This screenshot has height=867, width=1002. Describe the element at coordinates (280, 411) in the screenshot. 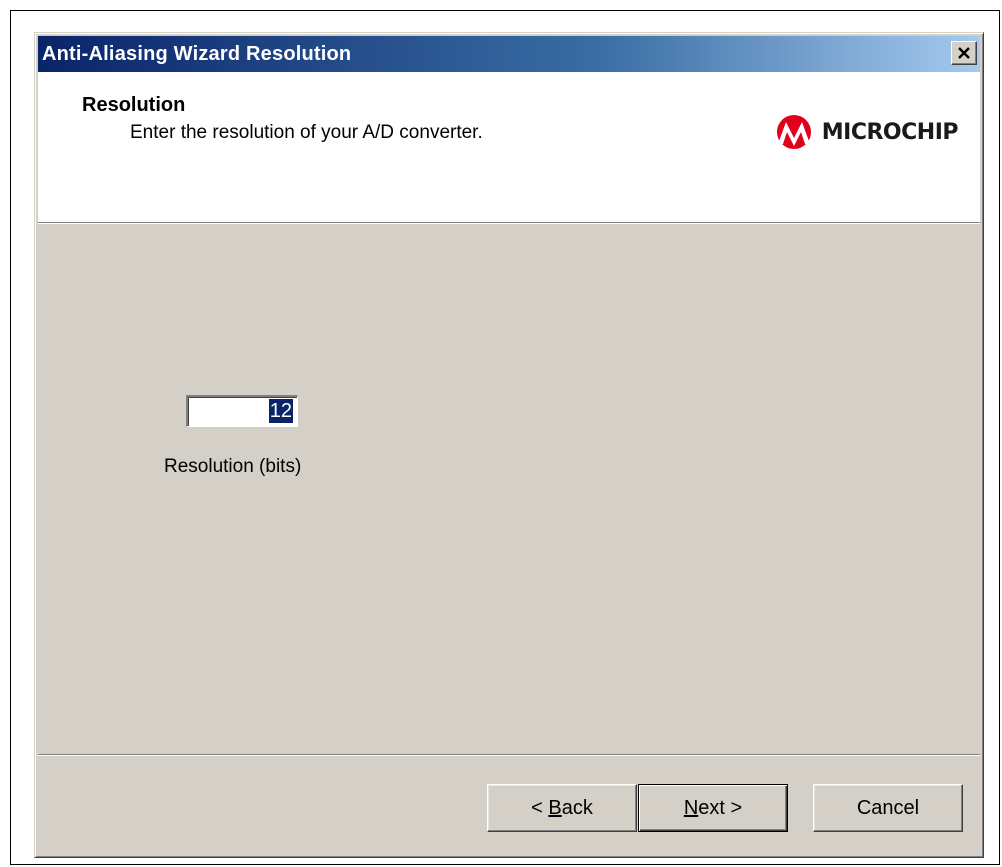

I see `resolution-value: 12` at that location.